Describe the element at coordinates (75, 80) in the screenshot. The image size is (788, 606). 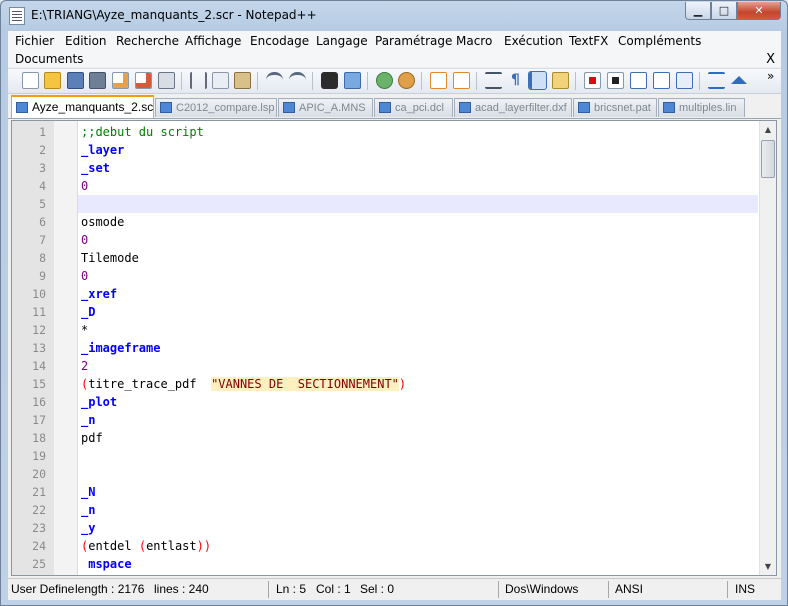
I see `save-icon` at that location.